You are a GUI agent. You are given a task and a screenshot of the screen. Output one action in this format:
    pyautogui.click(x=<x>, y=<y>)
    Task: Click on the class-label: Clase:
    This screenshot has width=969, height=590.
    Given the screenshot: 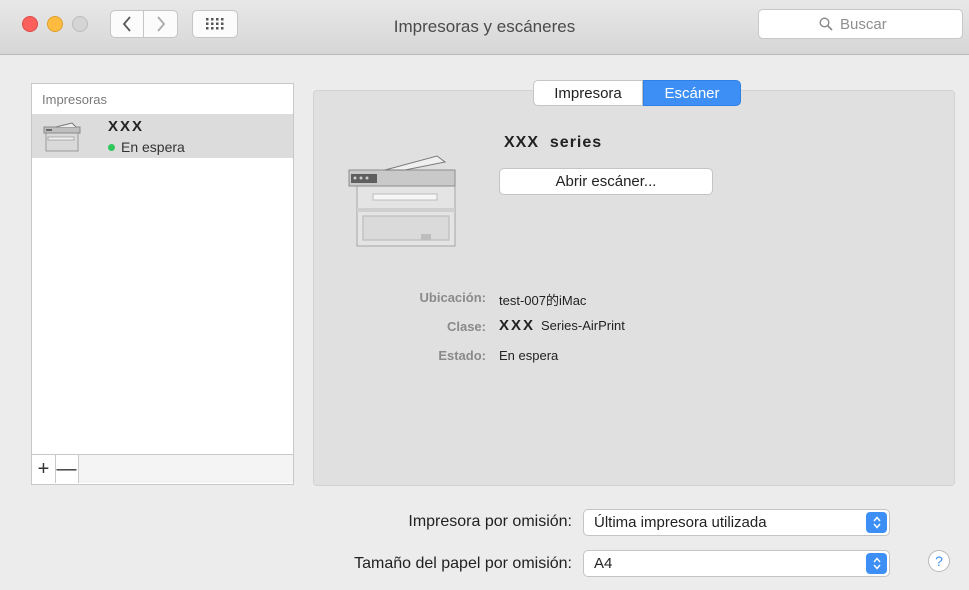 What is the action you would take?
    pyautogui.click(x=466, y=326)
    